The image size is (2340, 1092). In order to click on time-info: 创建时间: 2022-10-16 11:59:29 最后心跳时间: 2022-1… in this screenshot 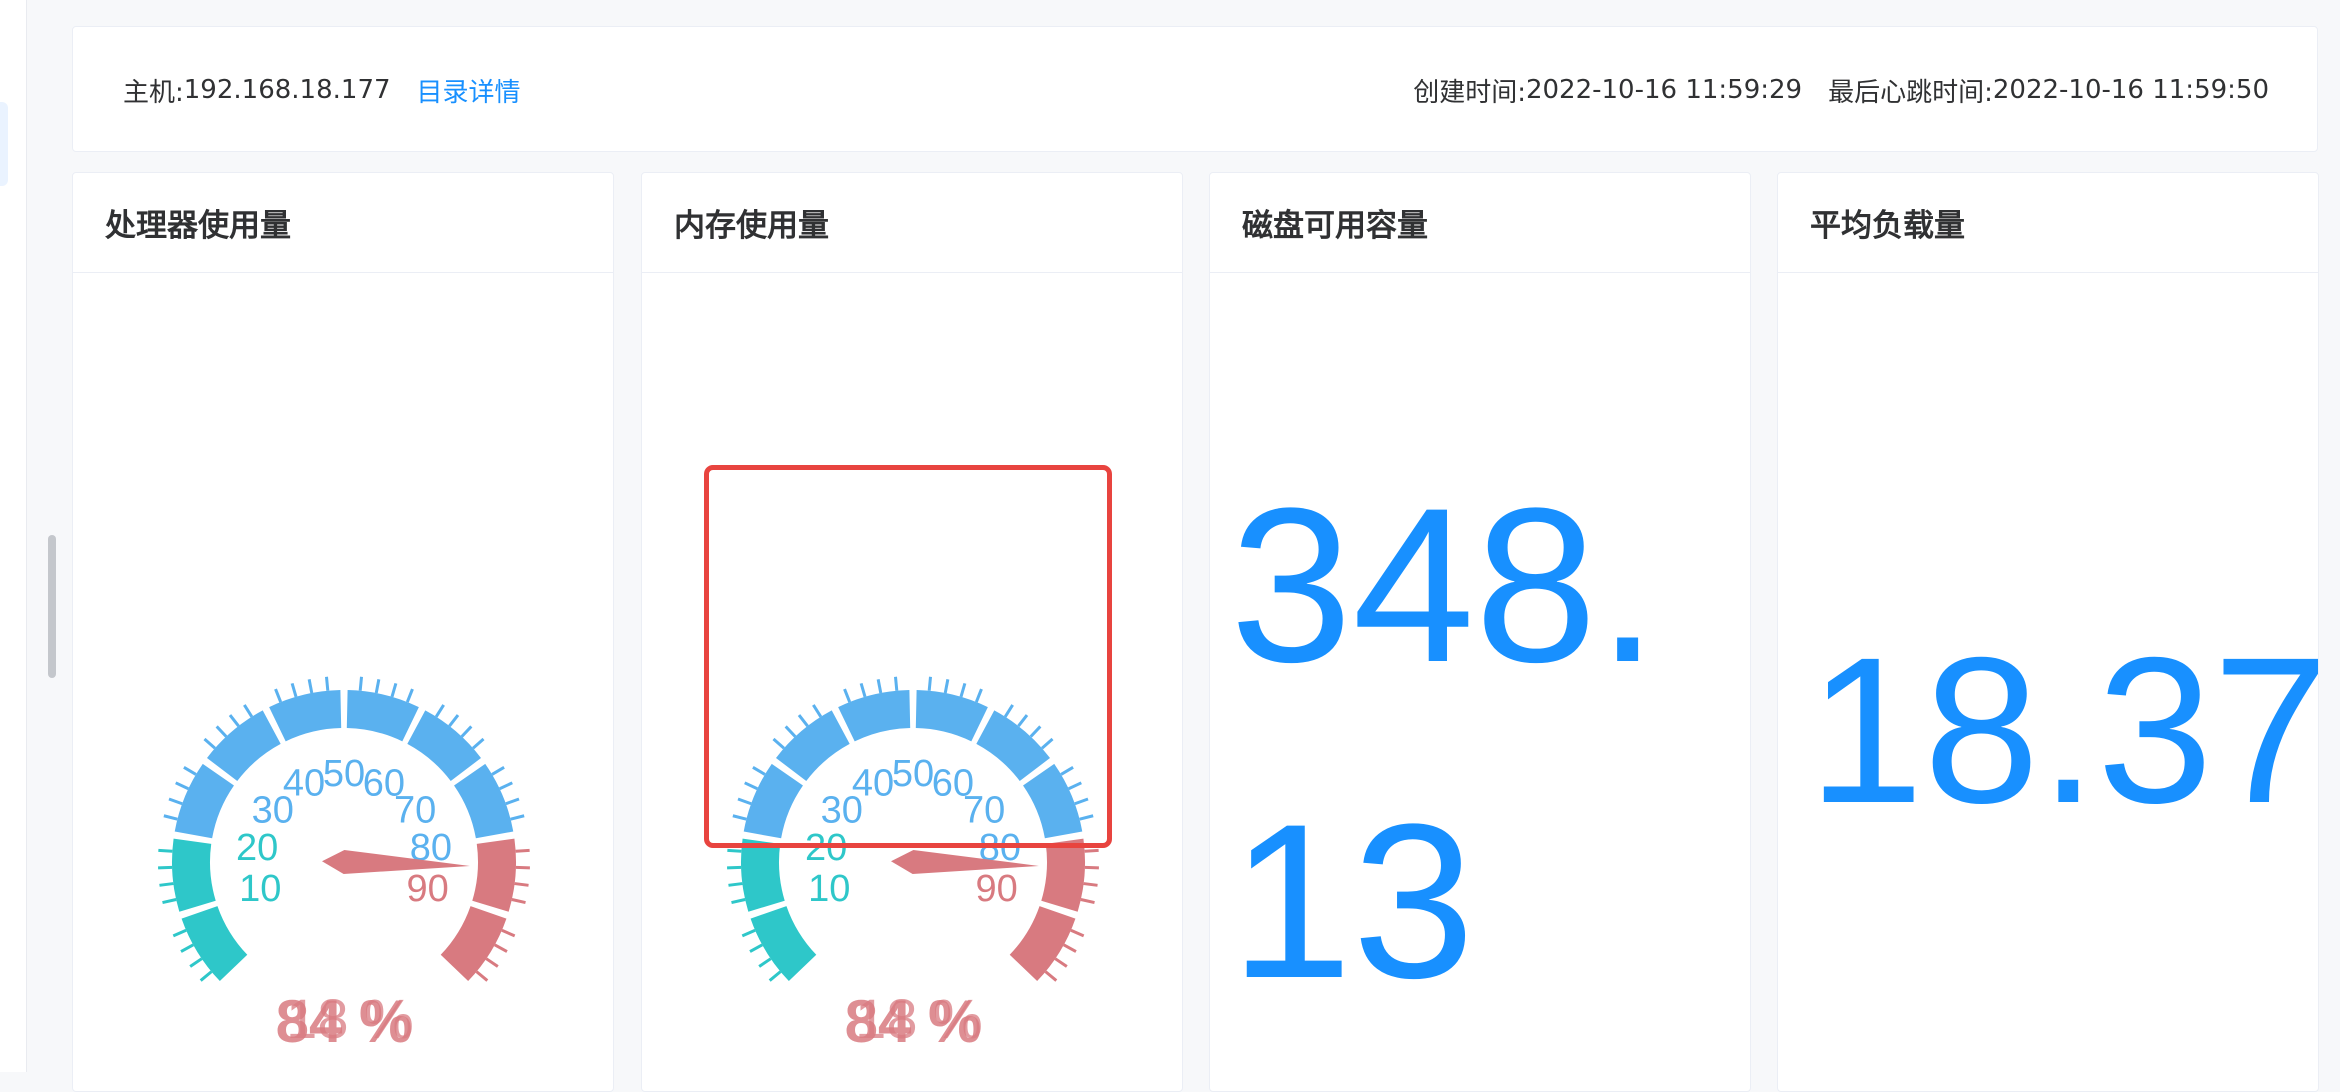, I will do `click(1841, 90)`.